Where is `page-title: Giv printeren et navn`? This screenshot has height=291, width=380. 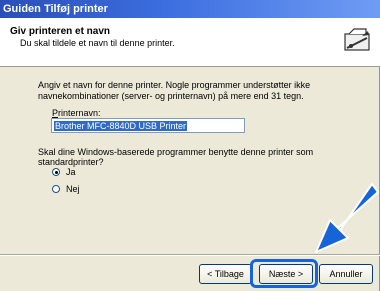 page-title: Giv printeren et navn is located at coordinates (60, 31).